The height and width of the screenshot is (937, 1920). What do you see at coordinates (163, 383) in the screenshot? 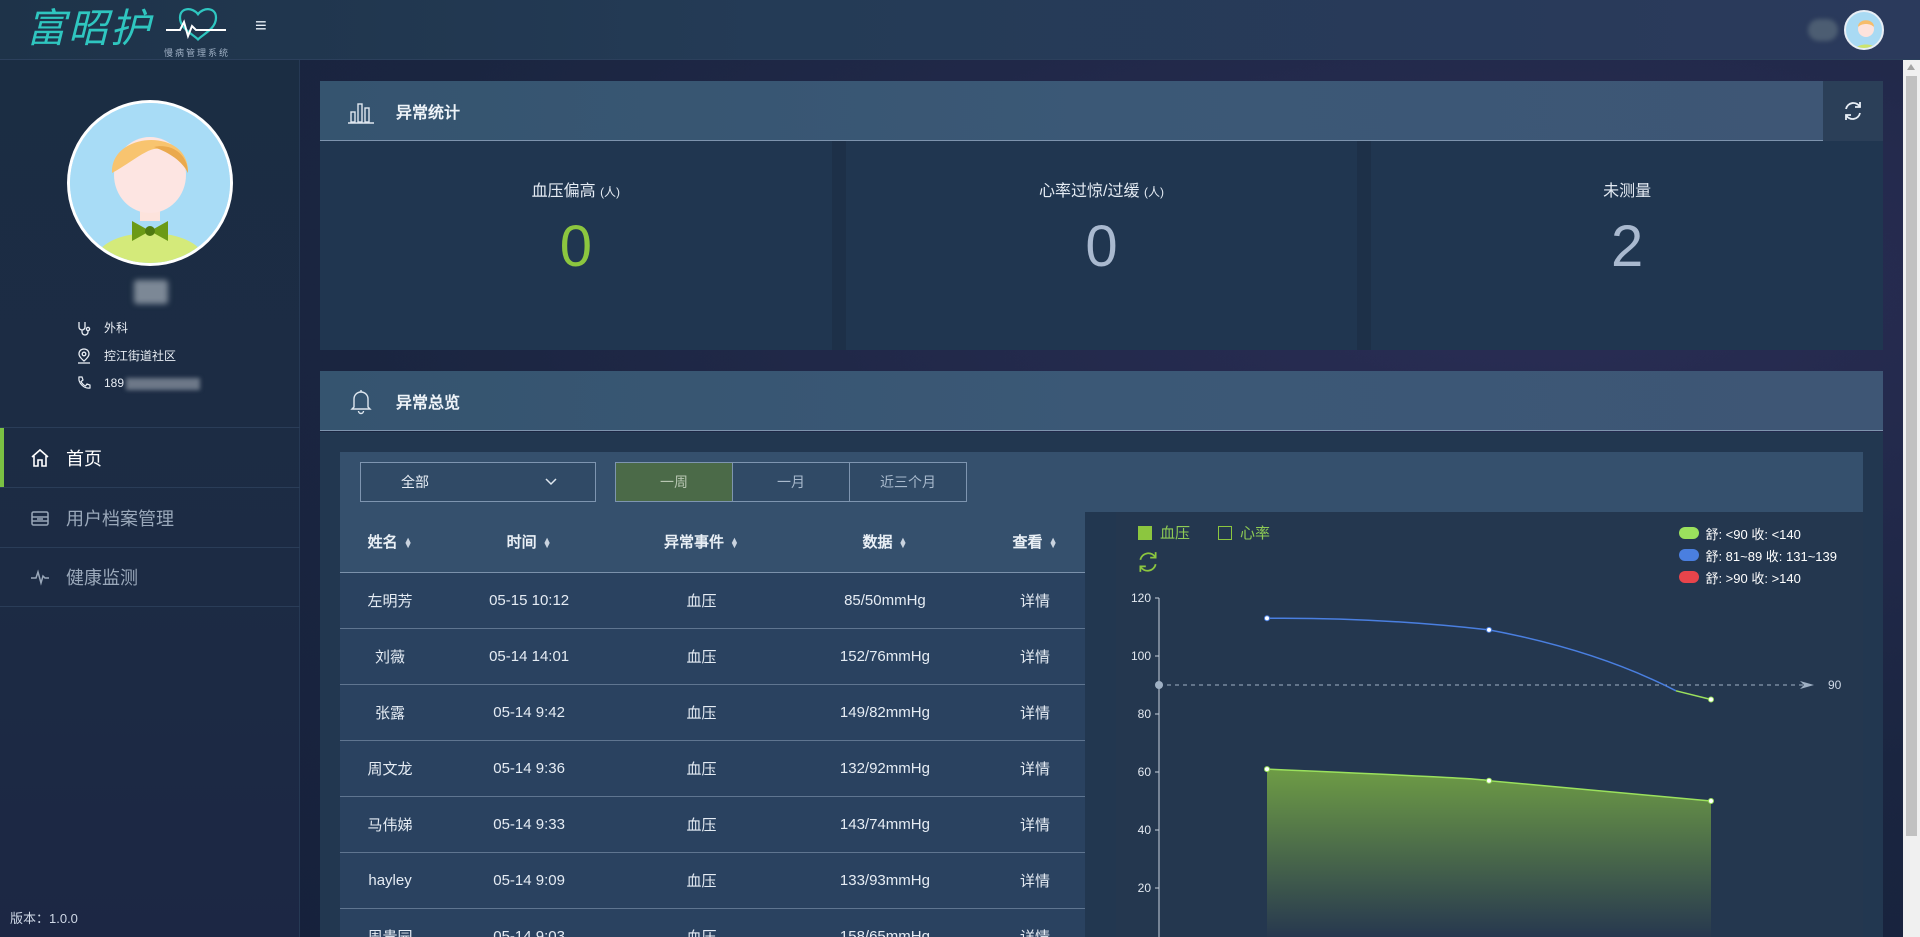
I see `phone-blurred` at bounding box center [163, 383].